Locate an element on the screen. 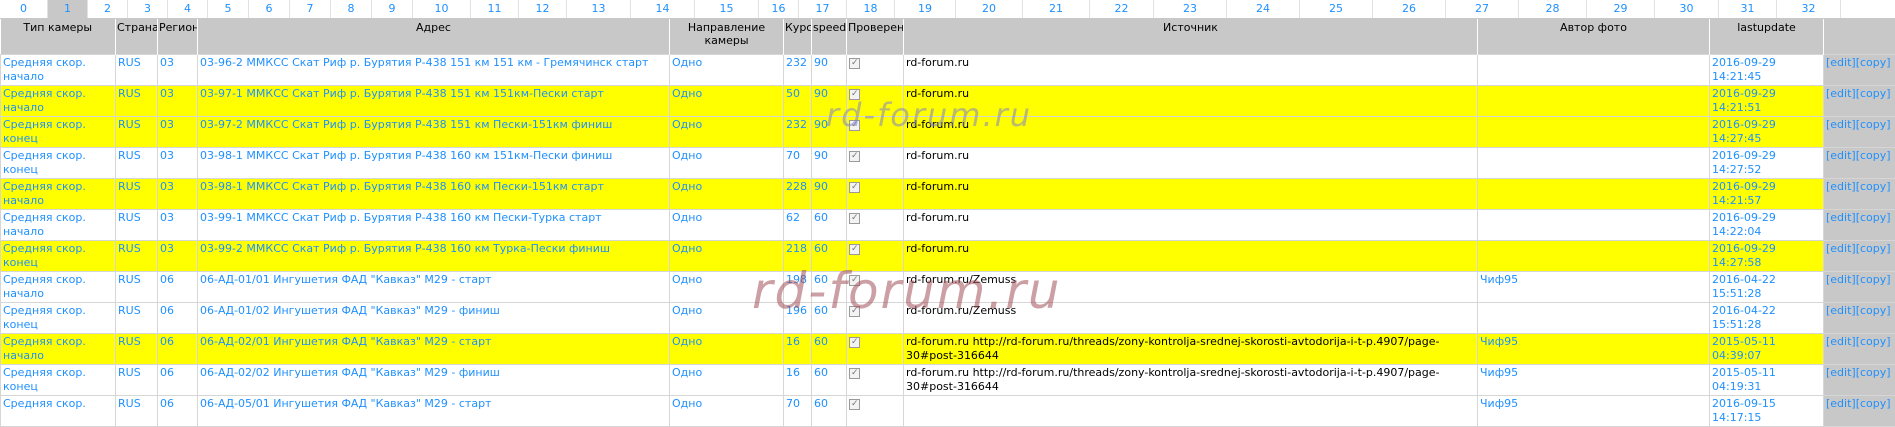 The height and width of the screenshot is (427, 1895). page-link-25: 25 is located at coordinates (1336, 9).